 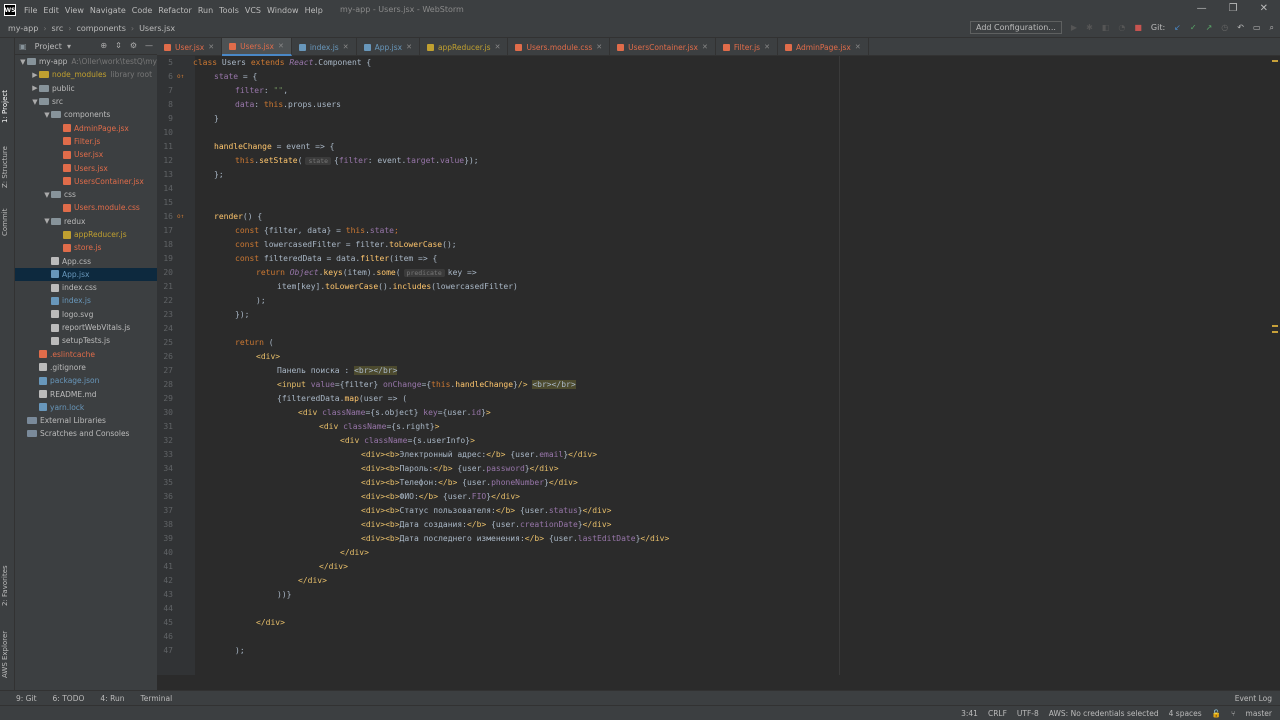 What do you see at coordinates (86, 207) in the screenshot?
I see `tree-item: Users.module.css` at bounding box center [86, 207].